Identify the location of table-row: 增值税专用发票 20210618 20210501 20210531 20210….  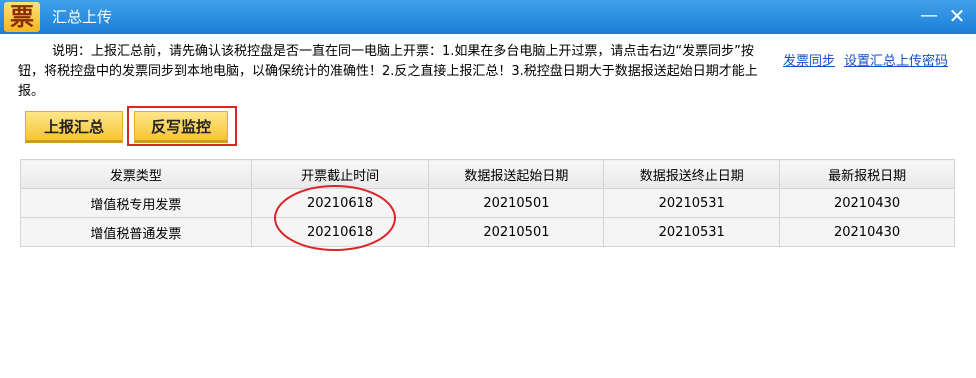
(487, 203).